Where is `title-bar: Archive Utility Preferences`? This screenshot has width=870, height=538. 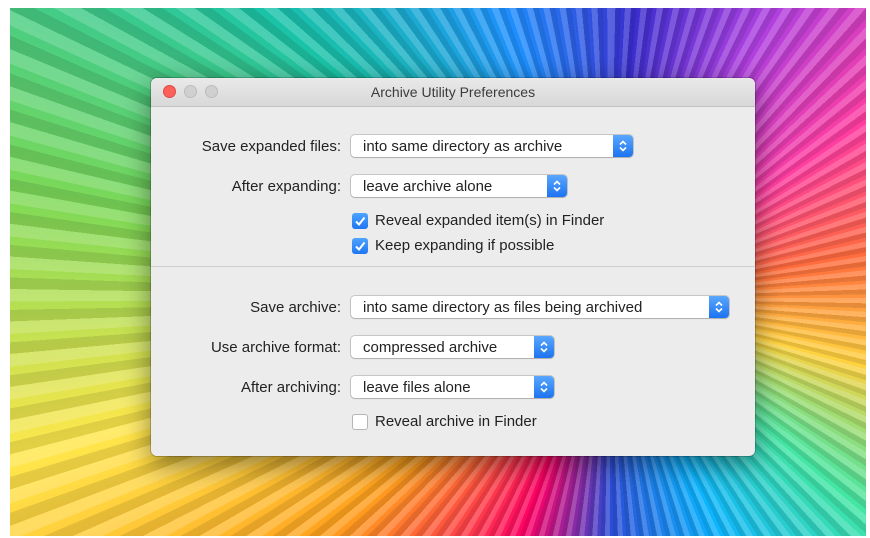 title-bar: Archive Utility Preferences is located at coordinates (453, 92).